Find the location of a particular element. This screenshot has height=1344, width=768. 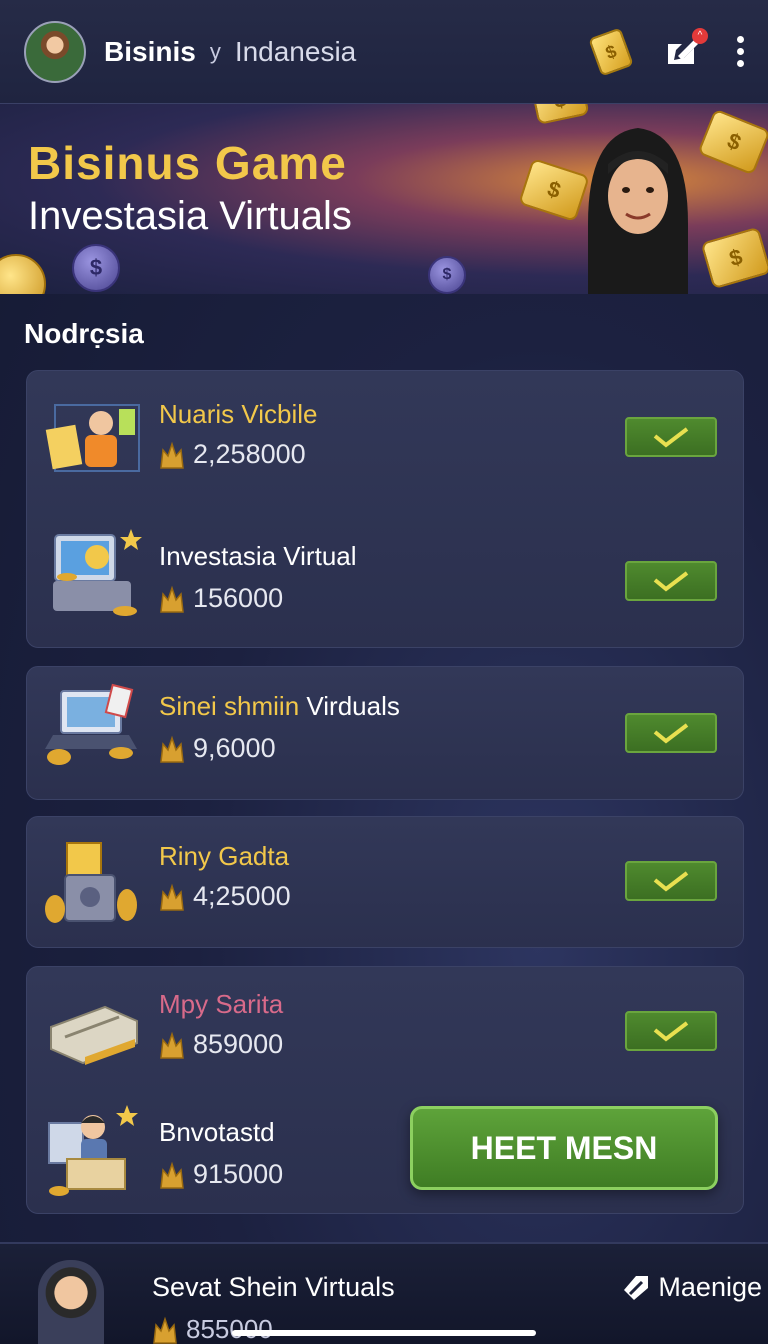

worker-illustration is located at coordinates (93, 1150).